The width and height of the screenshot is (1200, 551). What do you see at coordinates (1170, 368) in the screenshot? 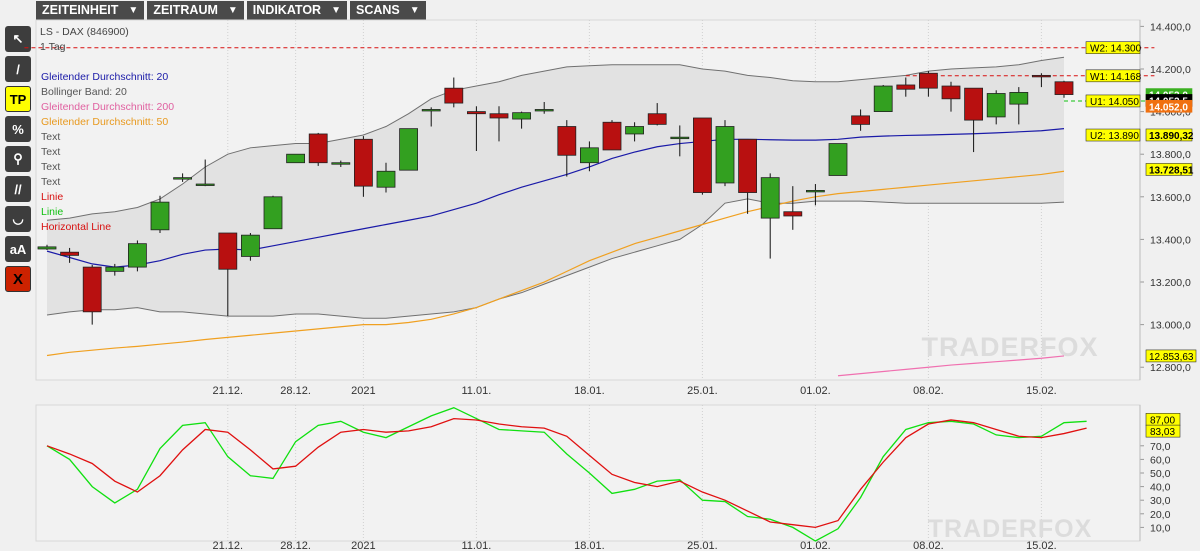
I see `y-tick-label: 12.800,0` at bounding box center [1170, 368].